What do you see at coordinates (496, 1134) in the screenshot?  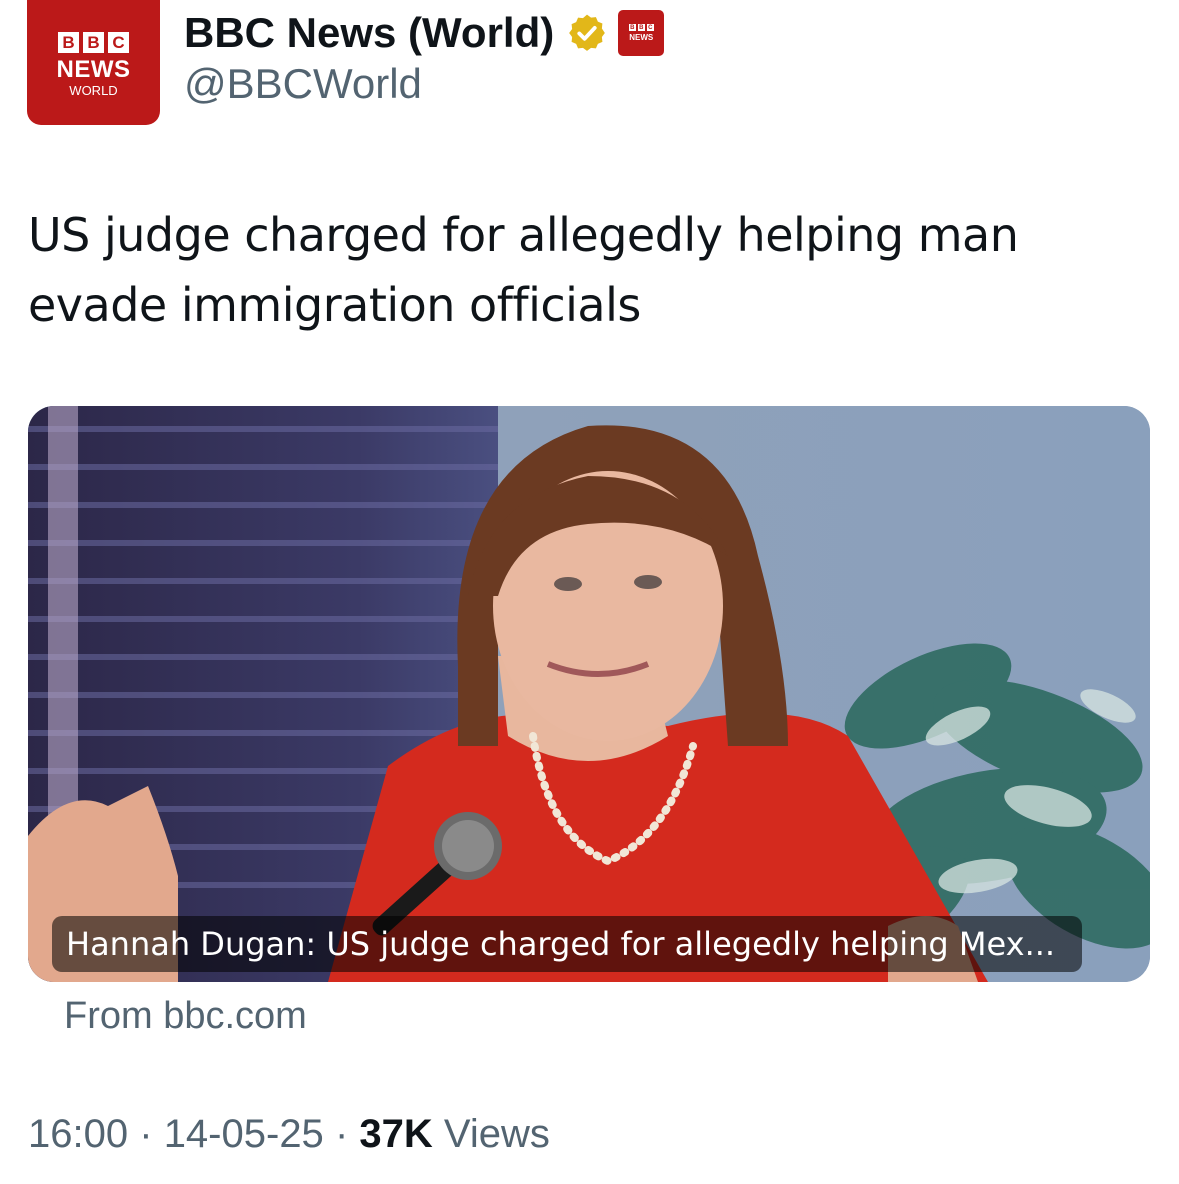 I see `views-label: Views` at bounding box center [496, 1134].